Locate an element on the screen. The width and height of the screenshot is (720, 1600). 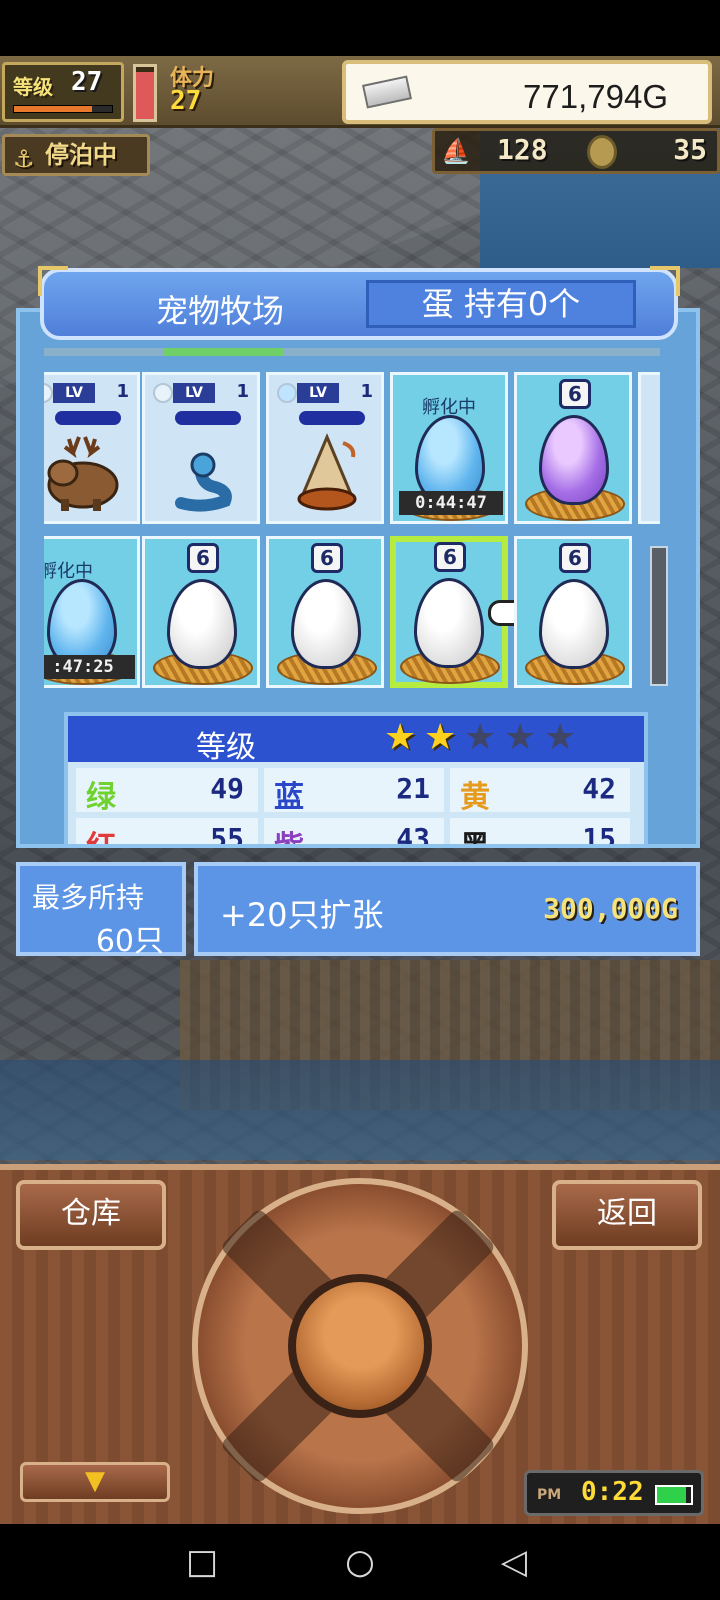
expand-label: +20只扩张 is located at coordinates (302, 915).